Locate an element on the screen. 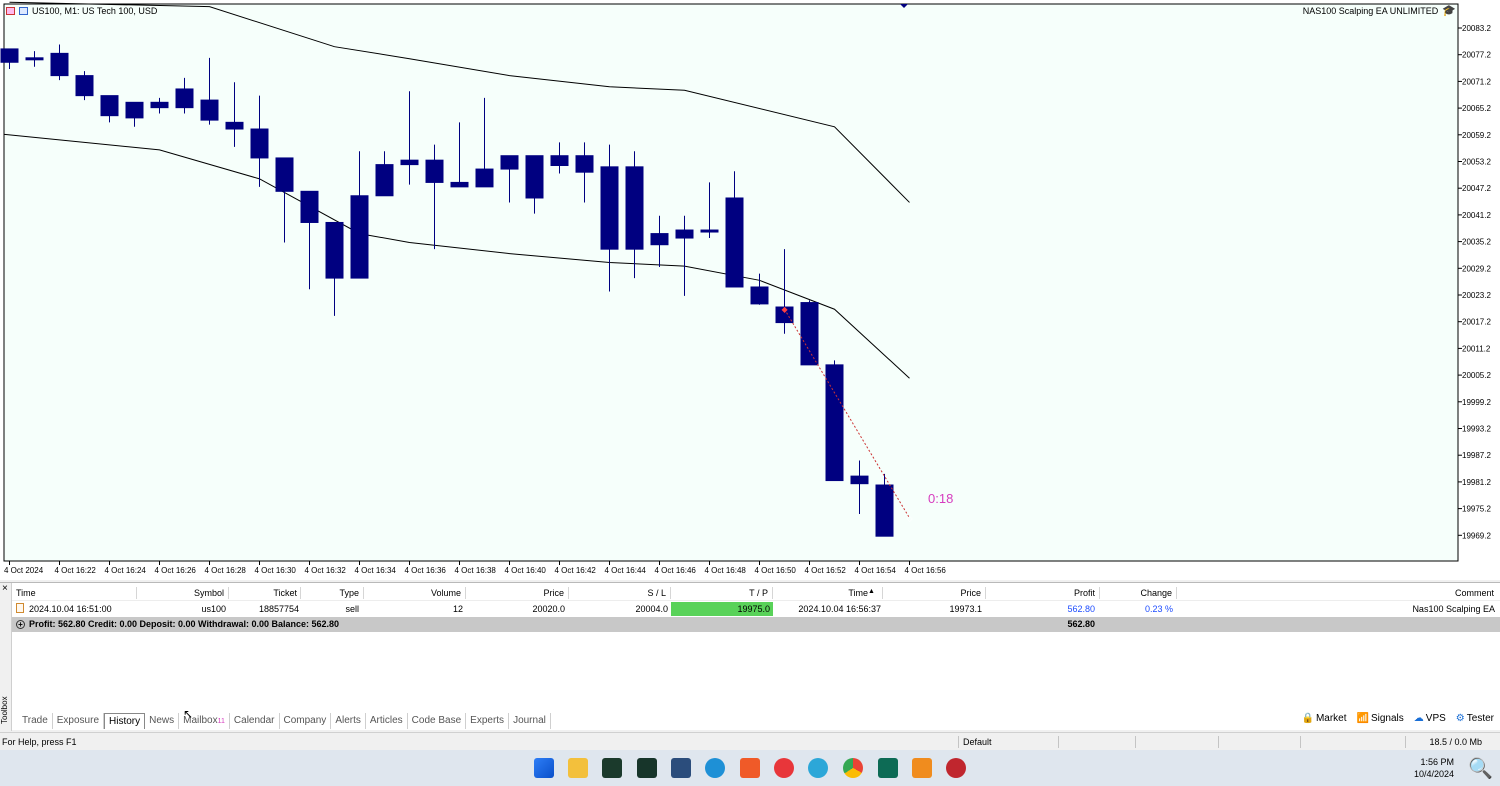  market-link: 🔒 Market is located at coordinates (1324, 718).